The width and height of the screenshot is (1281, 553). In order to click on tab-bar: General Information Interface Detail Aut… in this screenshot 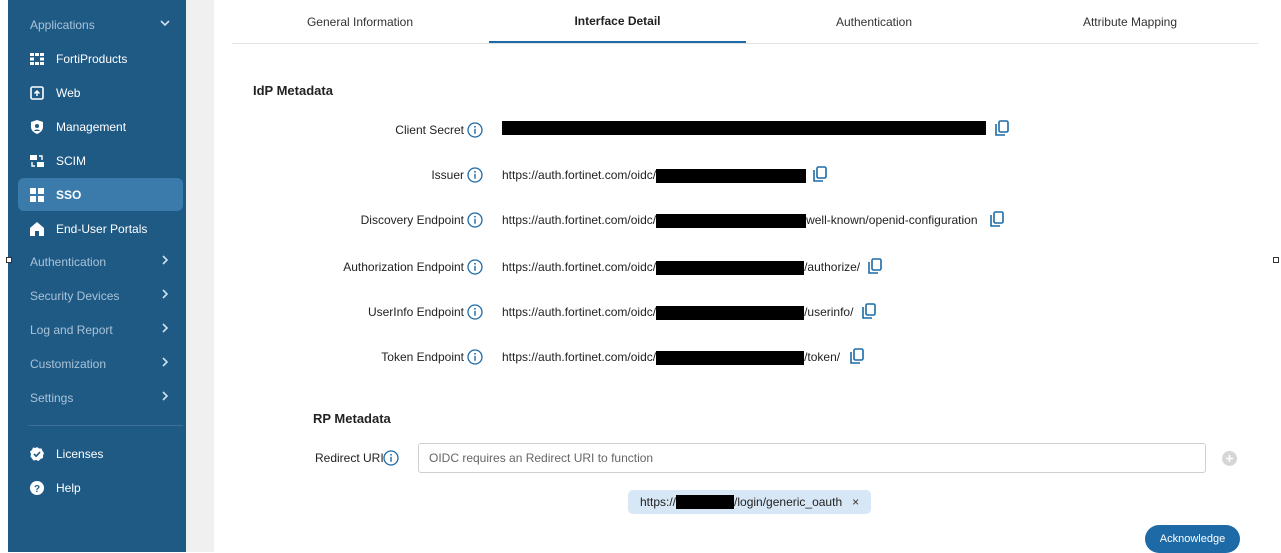, I will do `click(745, 22)`.